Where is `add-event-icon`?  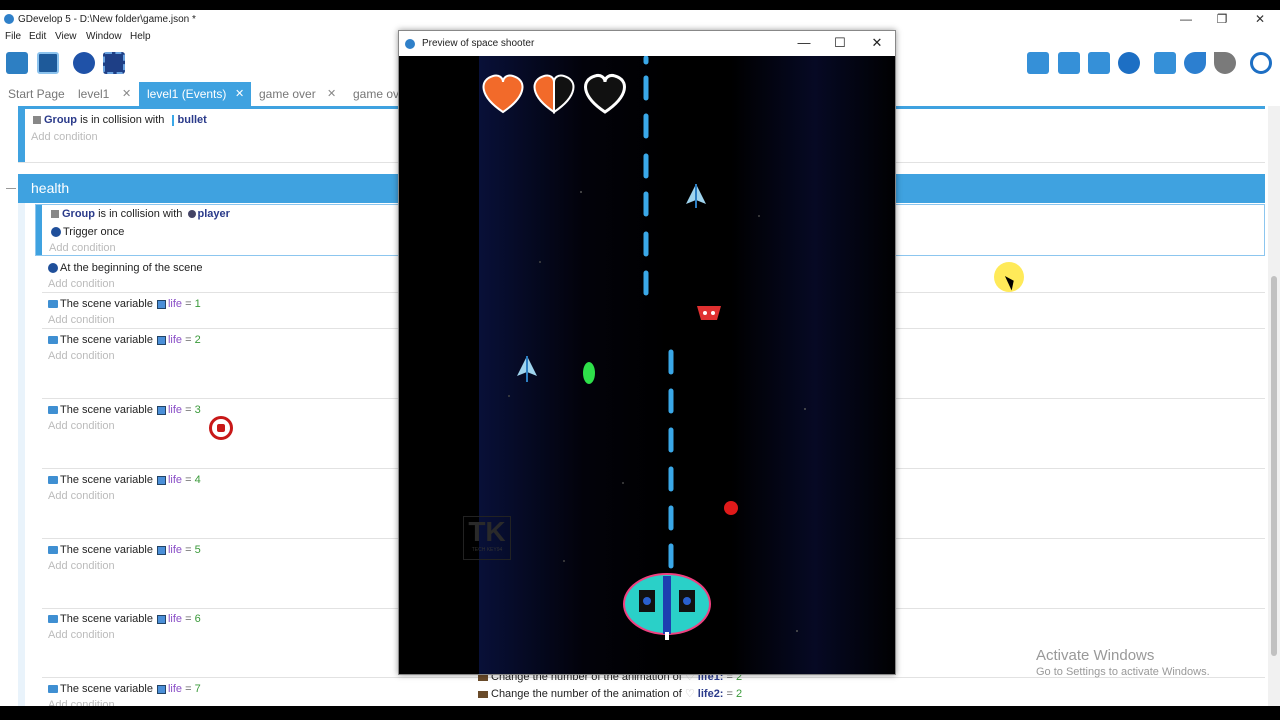 add-event-icon is located at coordinates (1038, 63).